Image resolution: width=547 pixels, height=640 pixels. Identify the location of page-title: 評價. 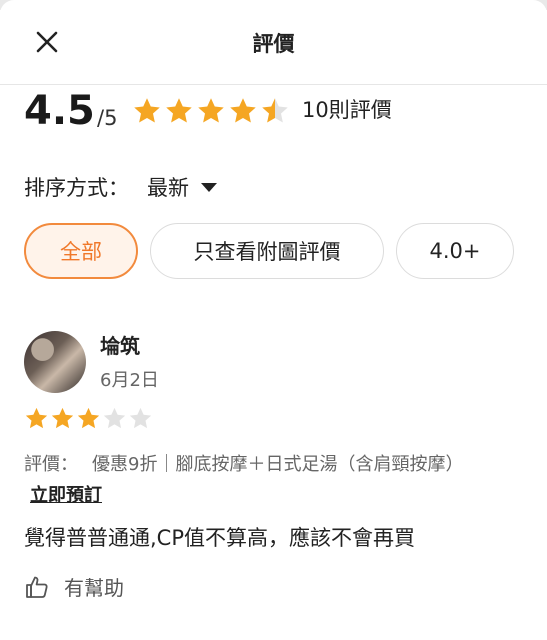
(273, 44).